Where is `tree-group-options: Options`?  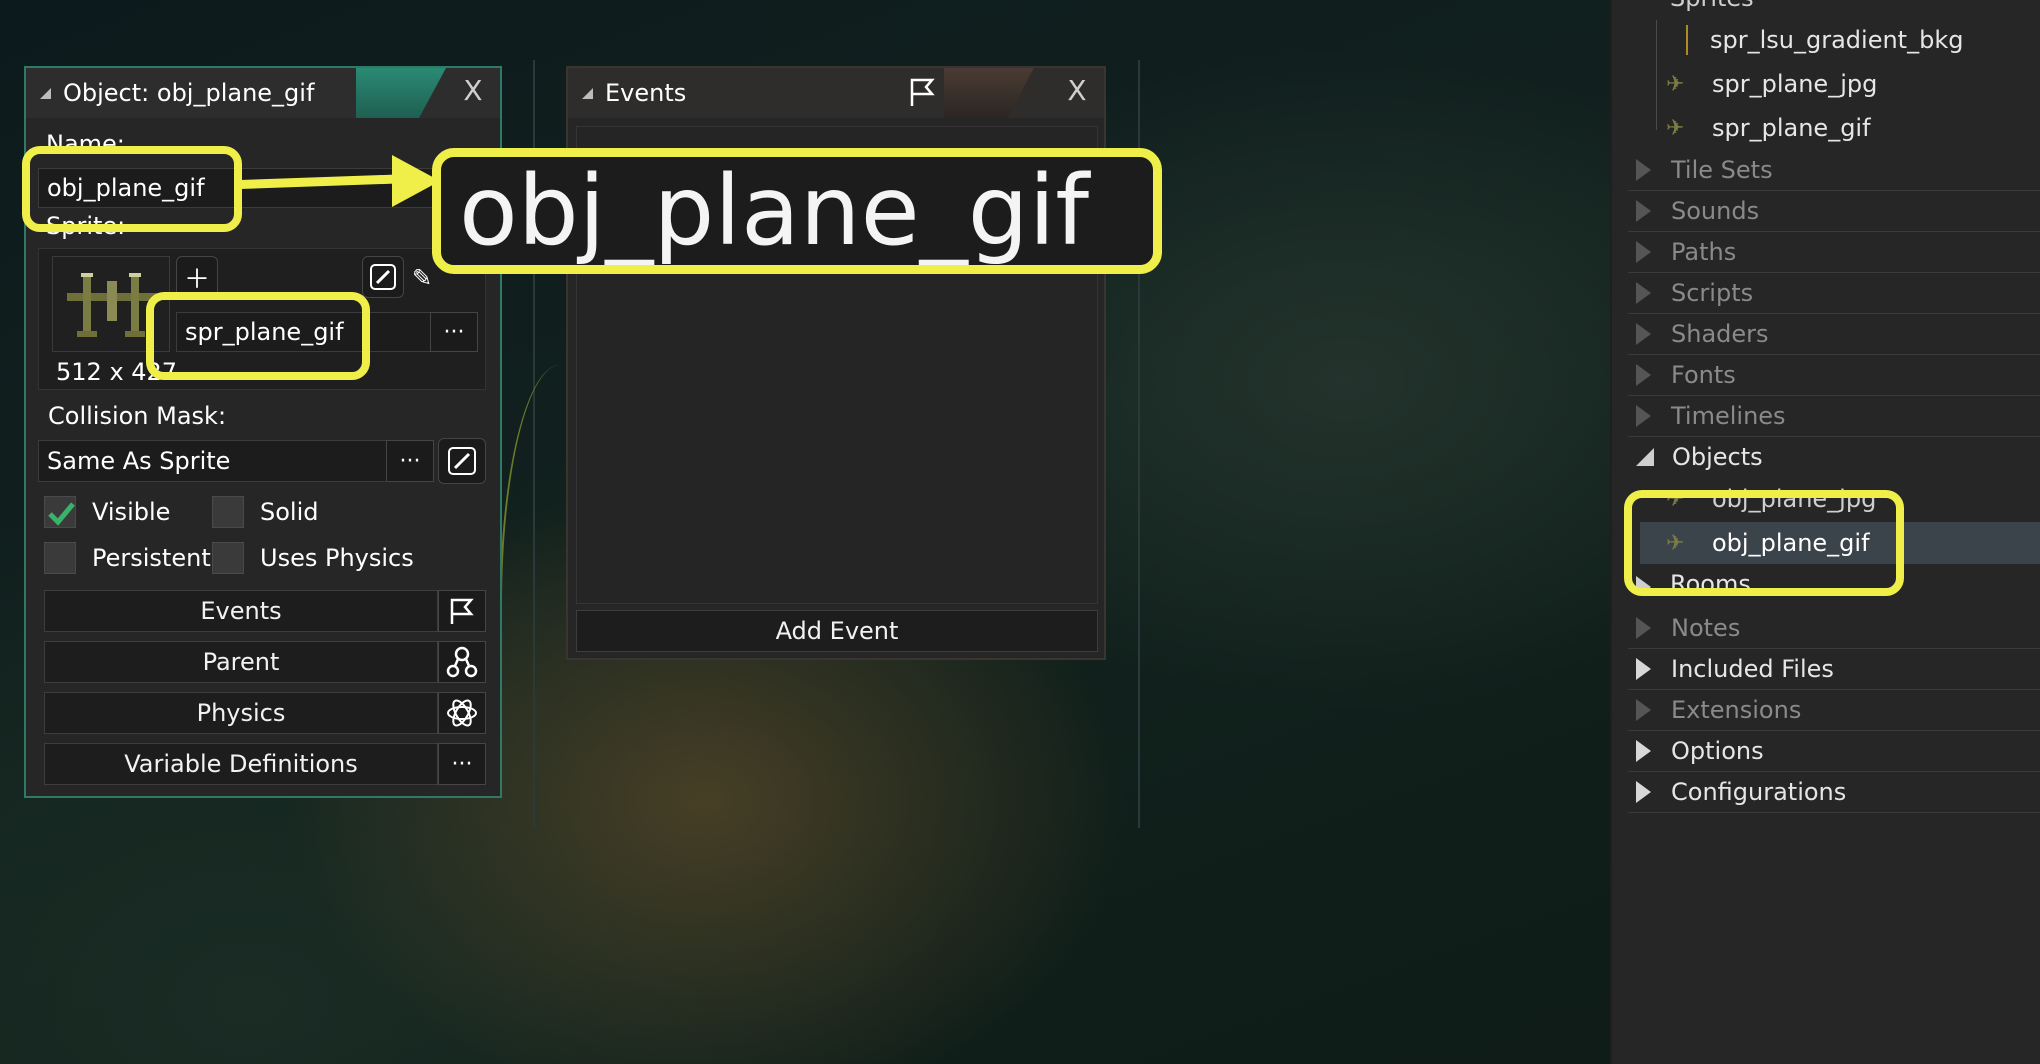 tree-group-options: Options is located at coordinates (1696, 751).